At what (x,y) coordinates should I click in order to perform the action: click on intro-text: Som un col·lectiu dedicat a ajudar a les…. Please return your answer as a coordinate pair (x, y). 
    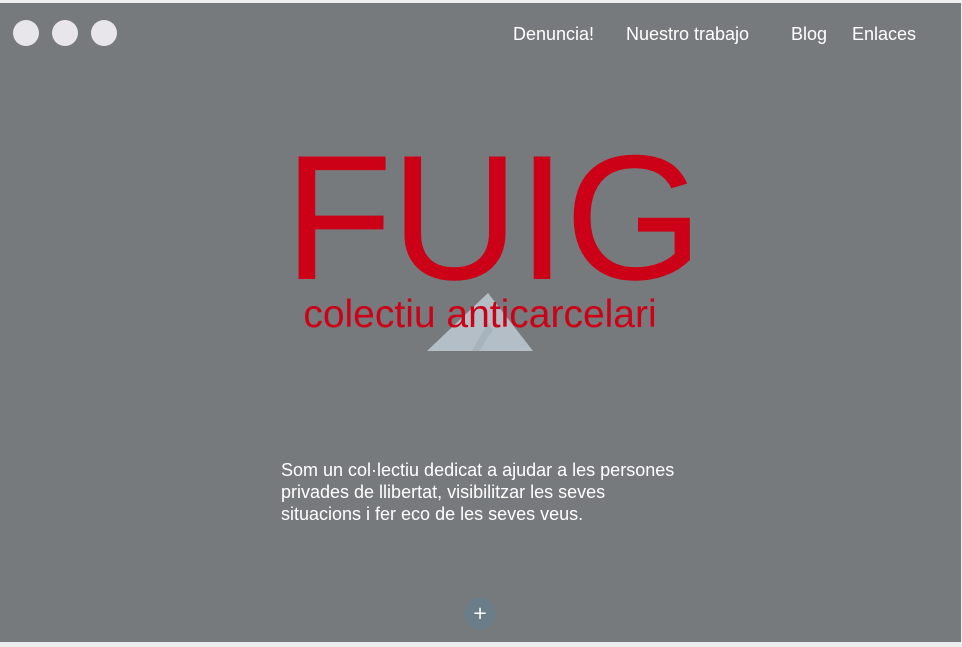
    Looking at the image, I should click on (478, 492).